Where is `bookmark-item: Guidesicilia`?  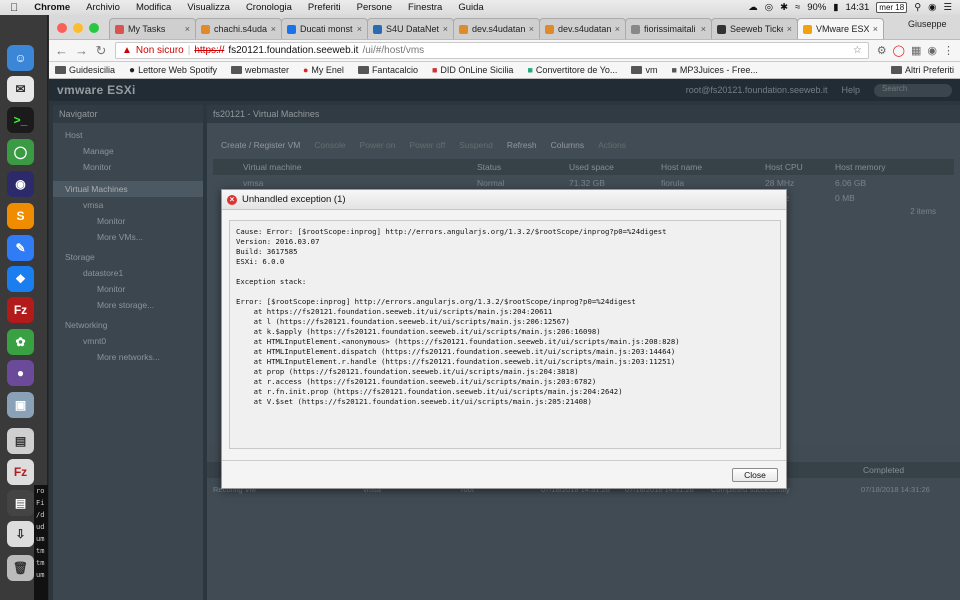
bookmark-item: Guidesicilia is located at coordinates (85, 70).